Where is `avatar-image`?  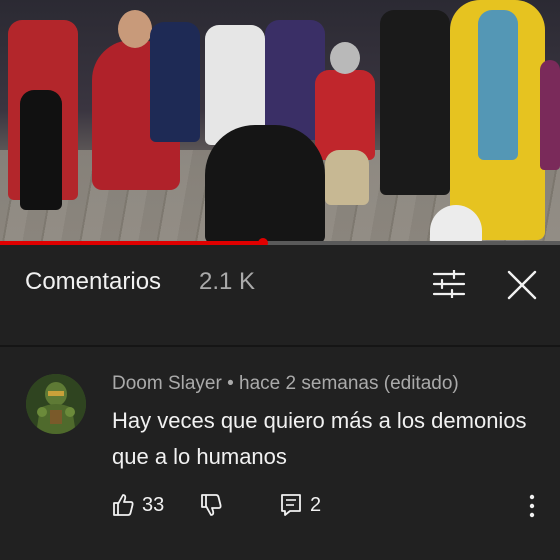 avatar-image is located at coordinates (56, 404).